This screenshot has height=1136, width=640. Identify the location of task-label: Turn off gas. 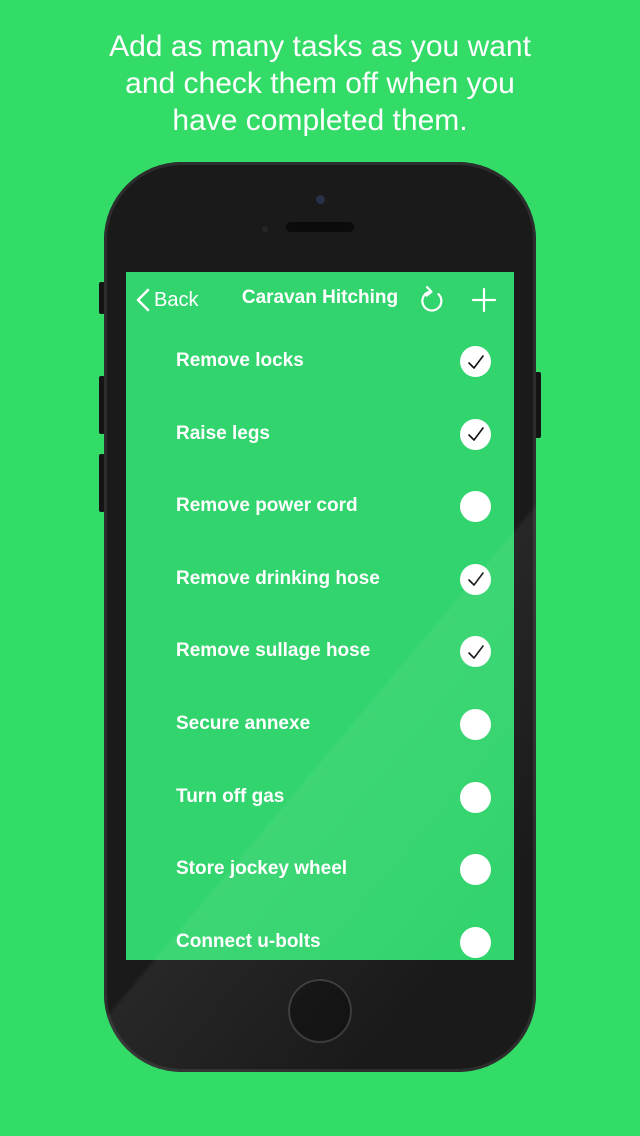
(230, 796).